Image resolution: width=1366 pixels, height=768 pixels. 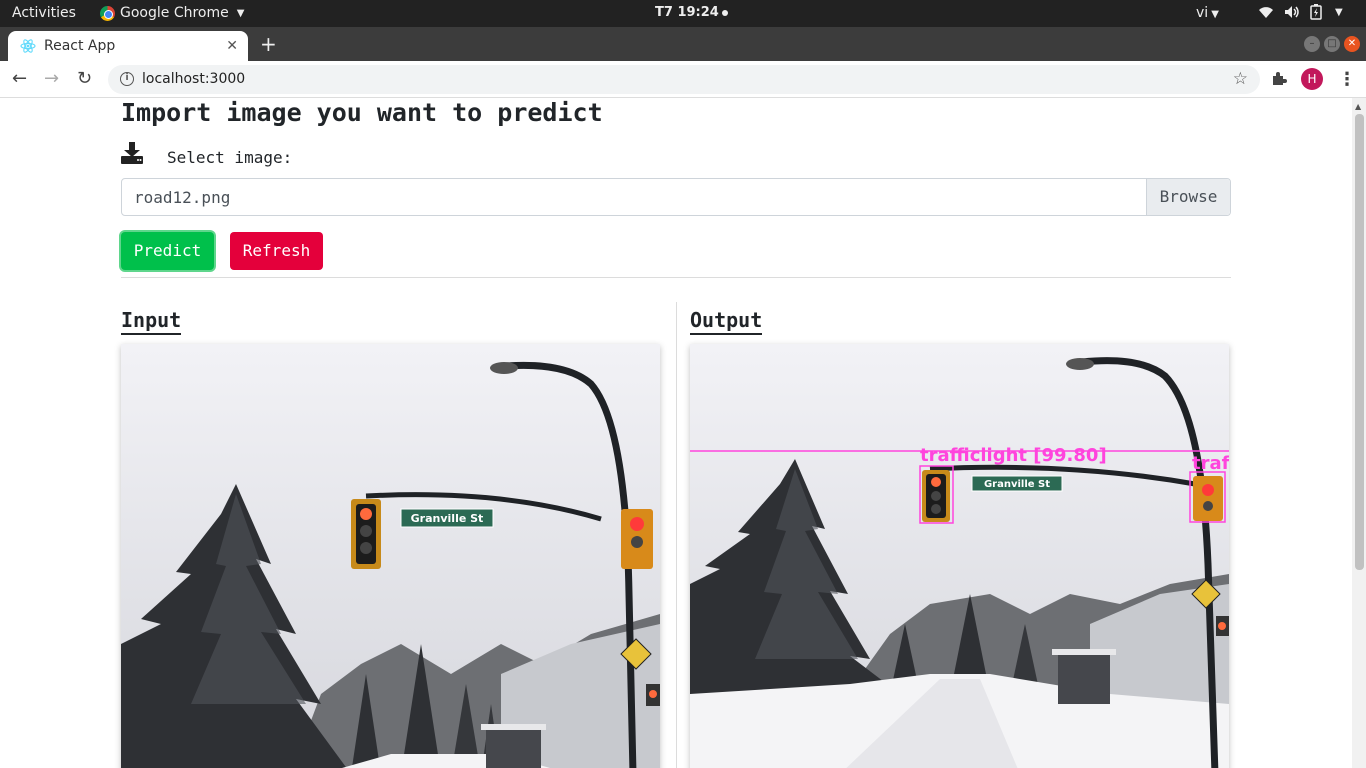 I want to click on url-text: localhost:3000, so click(x=194, y=79).